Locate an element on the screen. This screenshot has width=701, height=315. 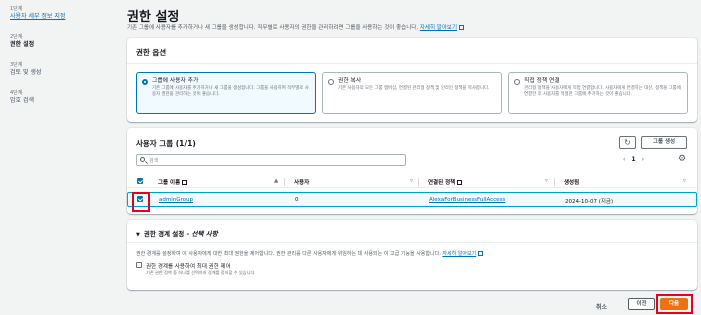
column-header-users: 사용자 is located at coordinates (301, 182).